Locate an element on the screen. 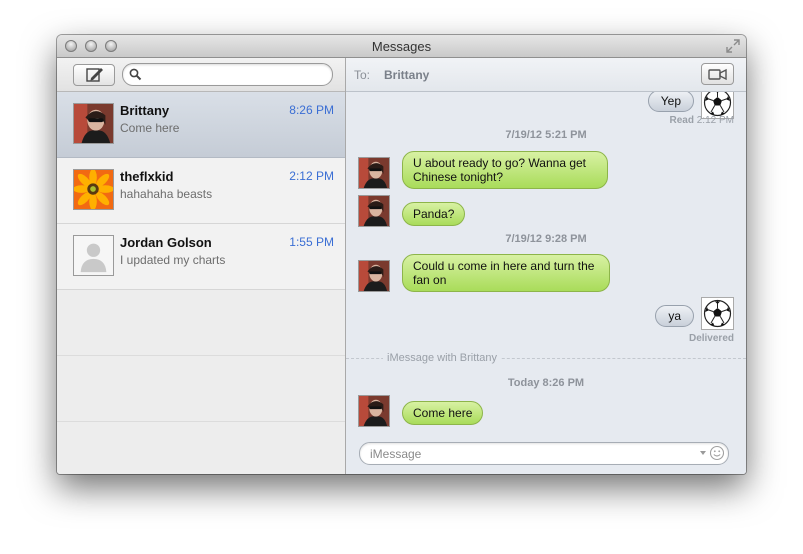 This screenshot has height=554, width=803. title-bar: Messages is located at coordinates (401, 46).